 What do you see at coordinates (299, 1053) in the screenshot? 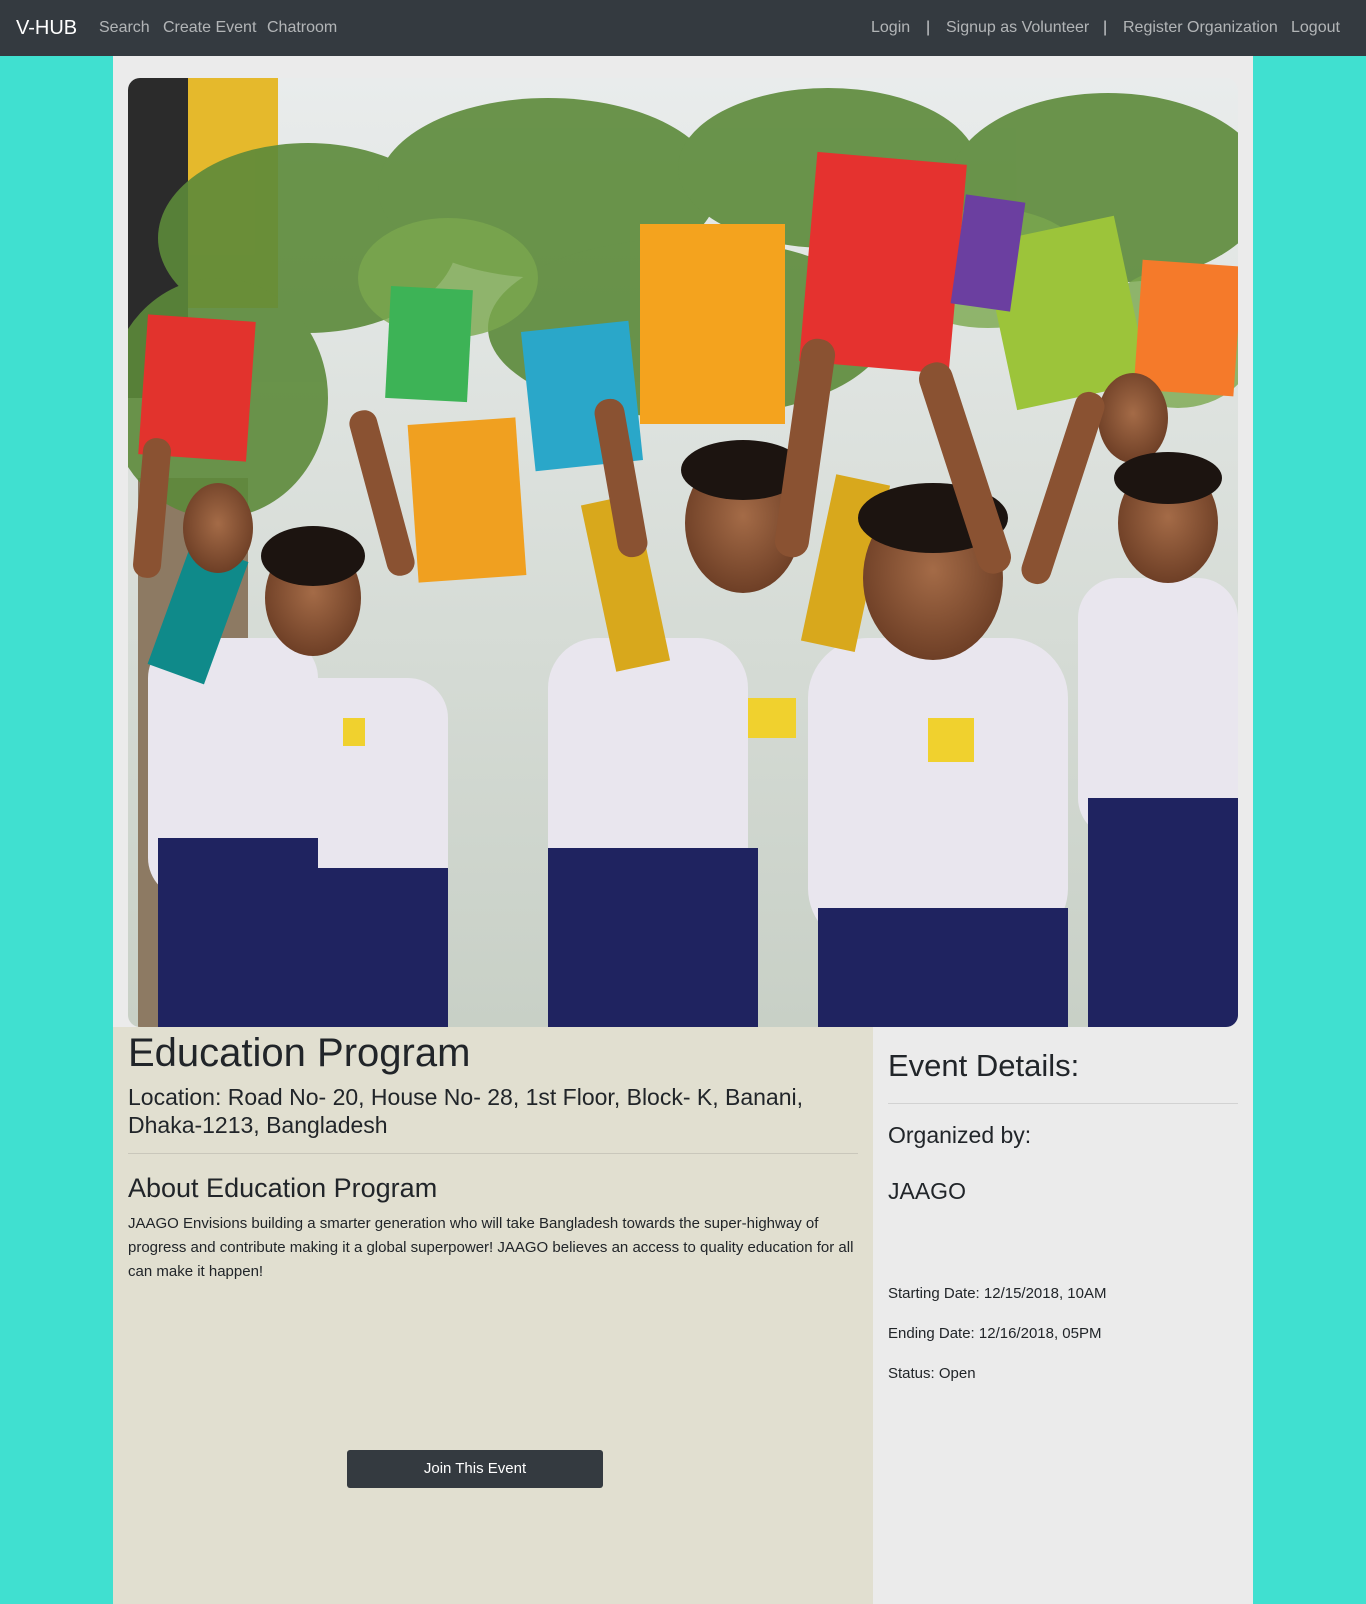
I see `event-title: Education Program` at bounding box center [299, 1053].